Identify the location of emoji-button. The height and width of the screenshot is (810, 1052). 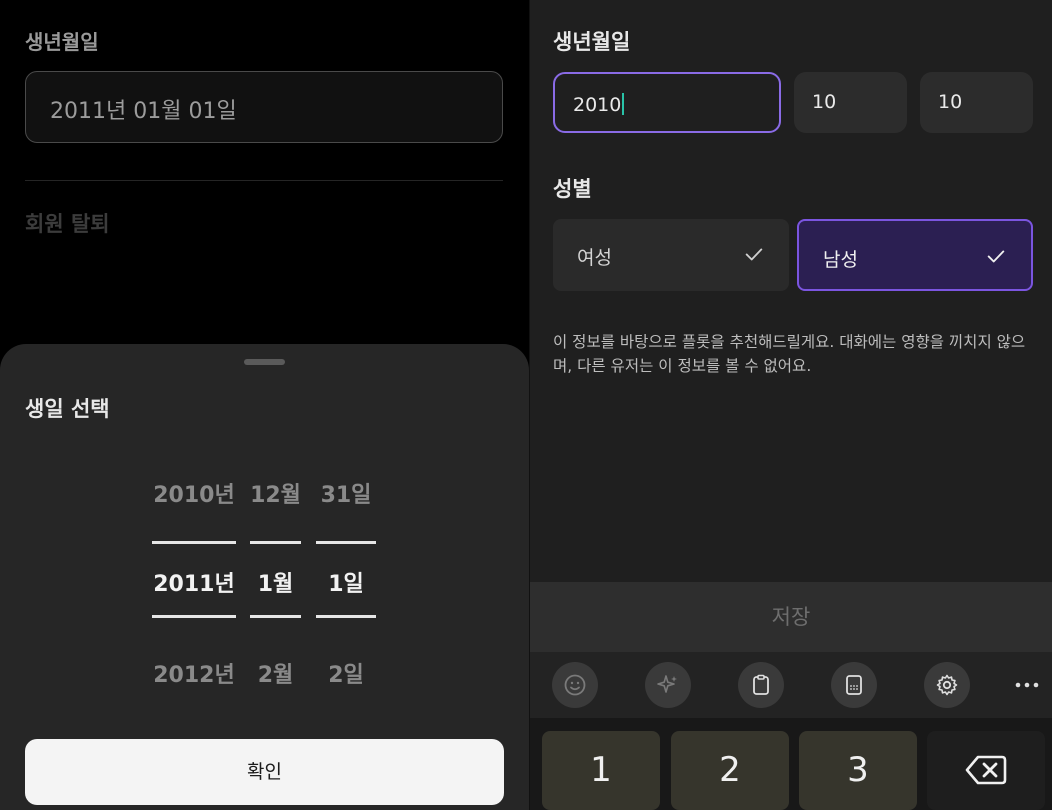
(575, 685).